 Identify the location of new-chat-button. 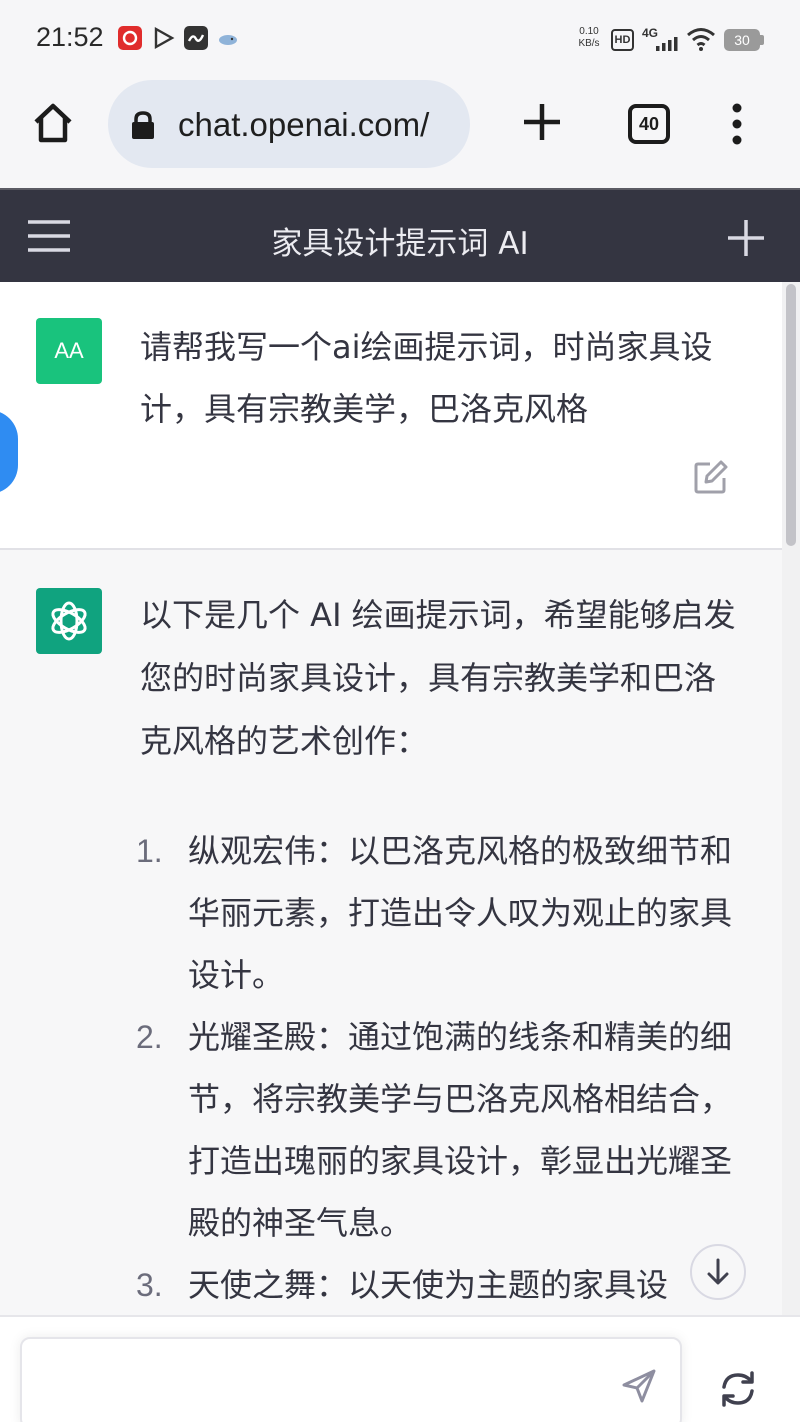
(746, 238).